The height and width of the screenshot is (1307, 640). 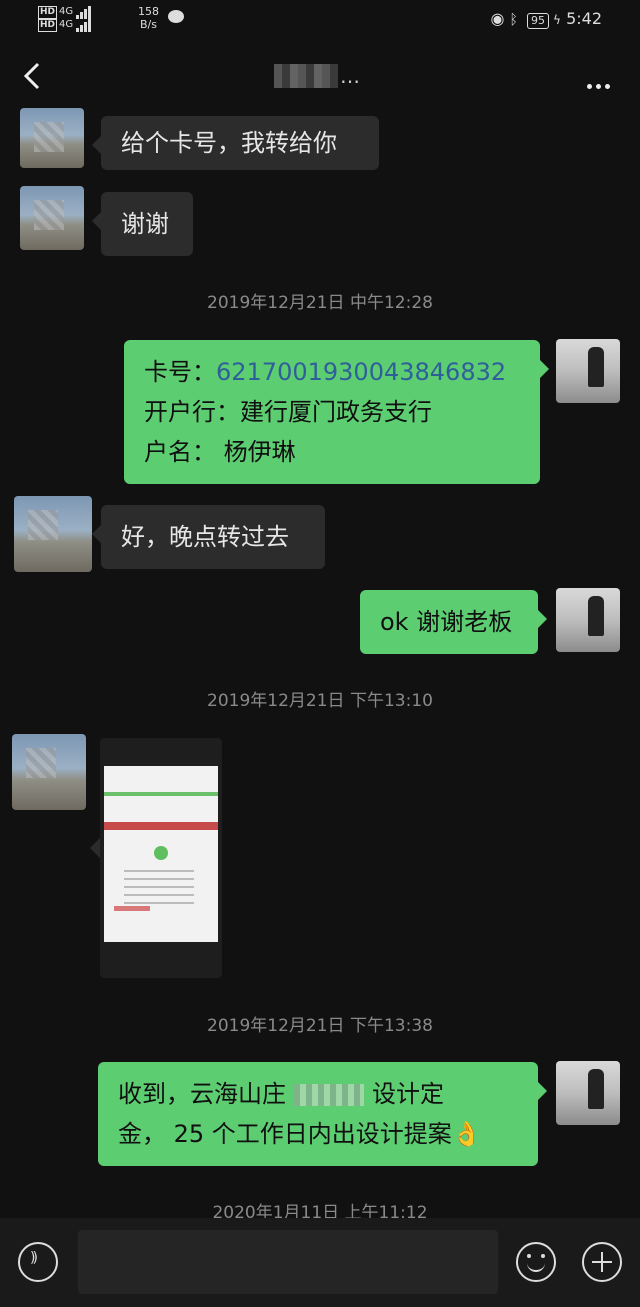 I want to click on redacted-name, so click(x=306, y=76).